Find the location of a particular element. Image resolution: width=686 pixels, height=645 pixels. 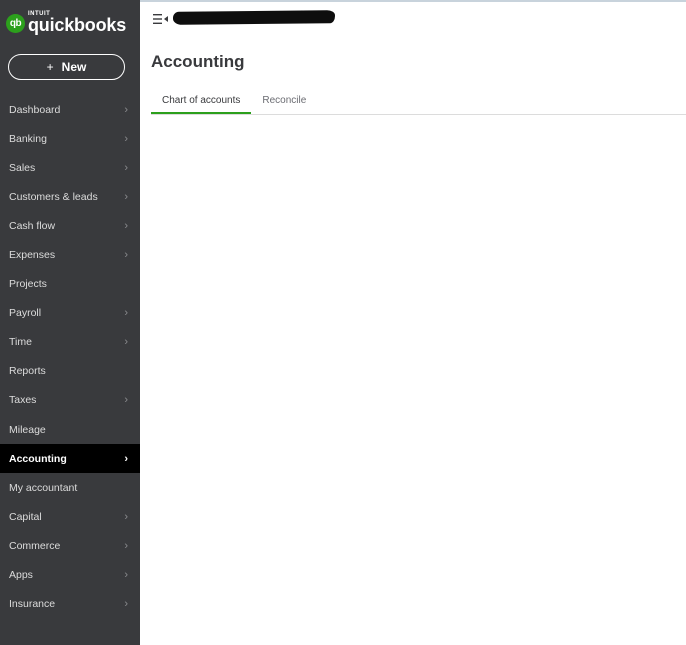

accounting-tabs: Chart of accounts Reconcile is located at coordinates (234, 102).